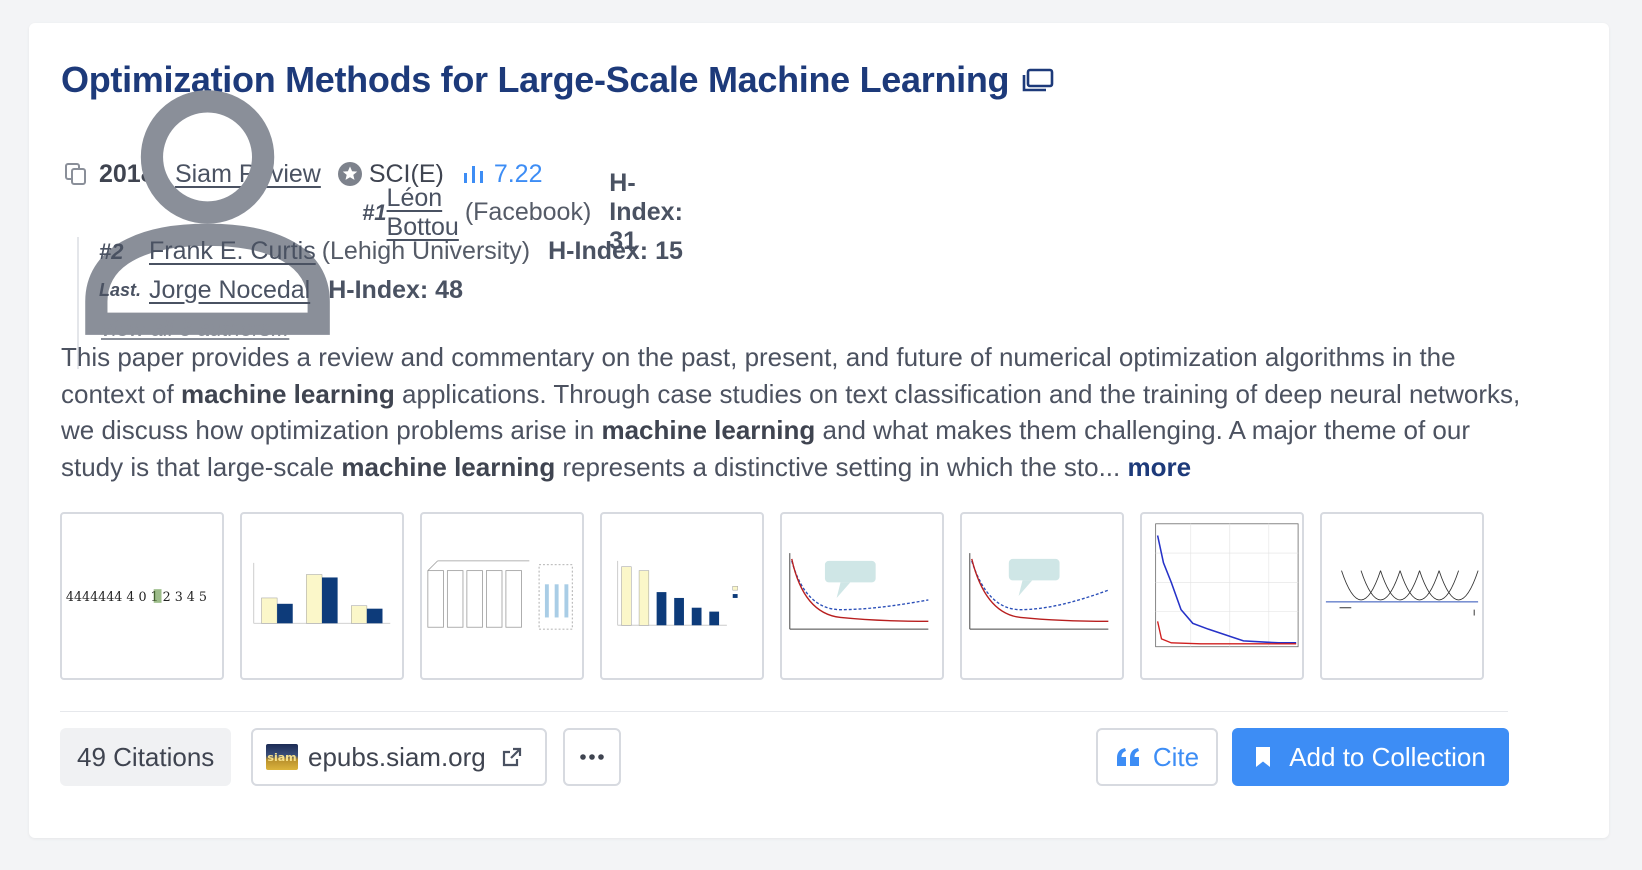 This screenshot has height=870, width=1642. I want to click on user-icon, so click(207, 212).